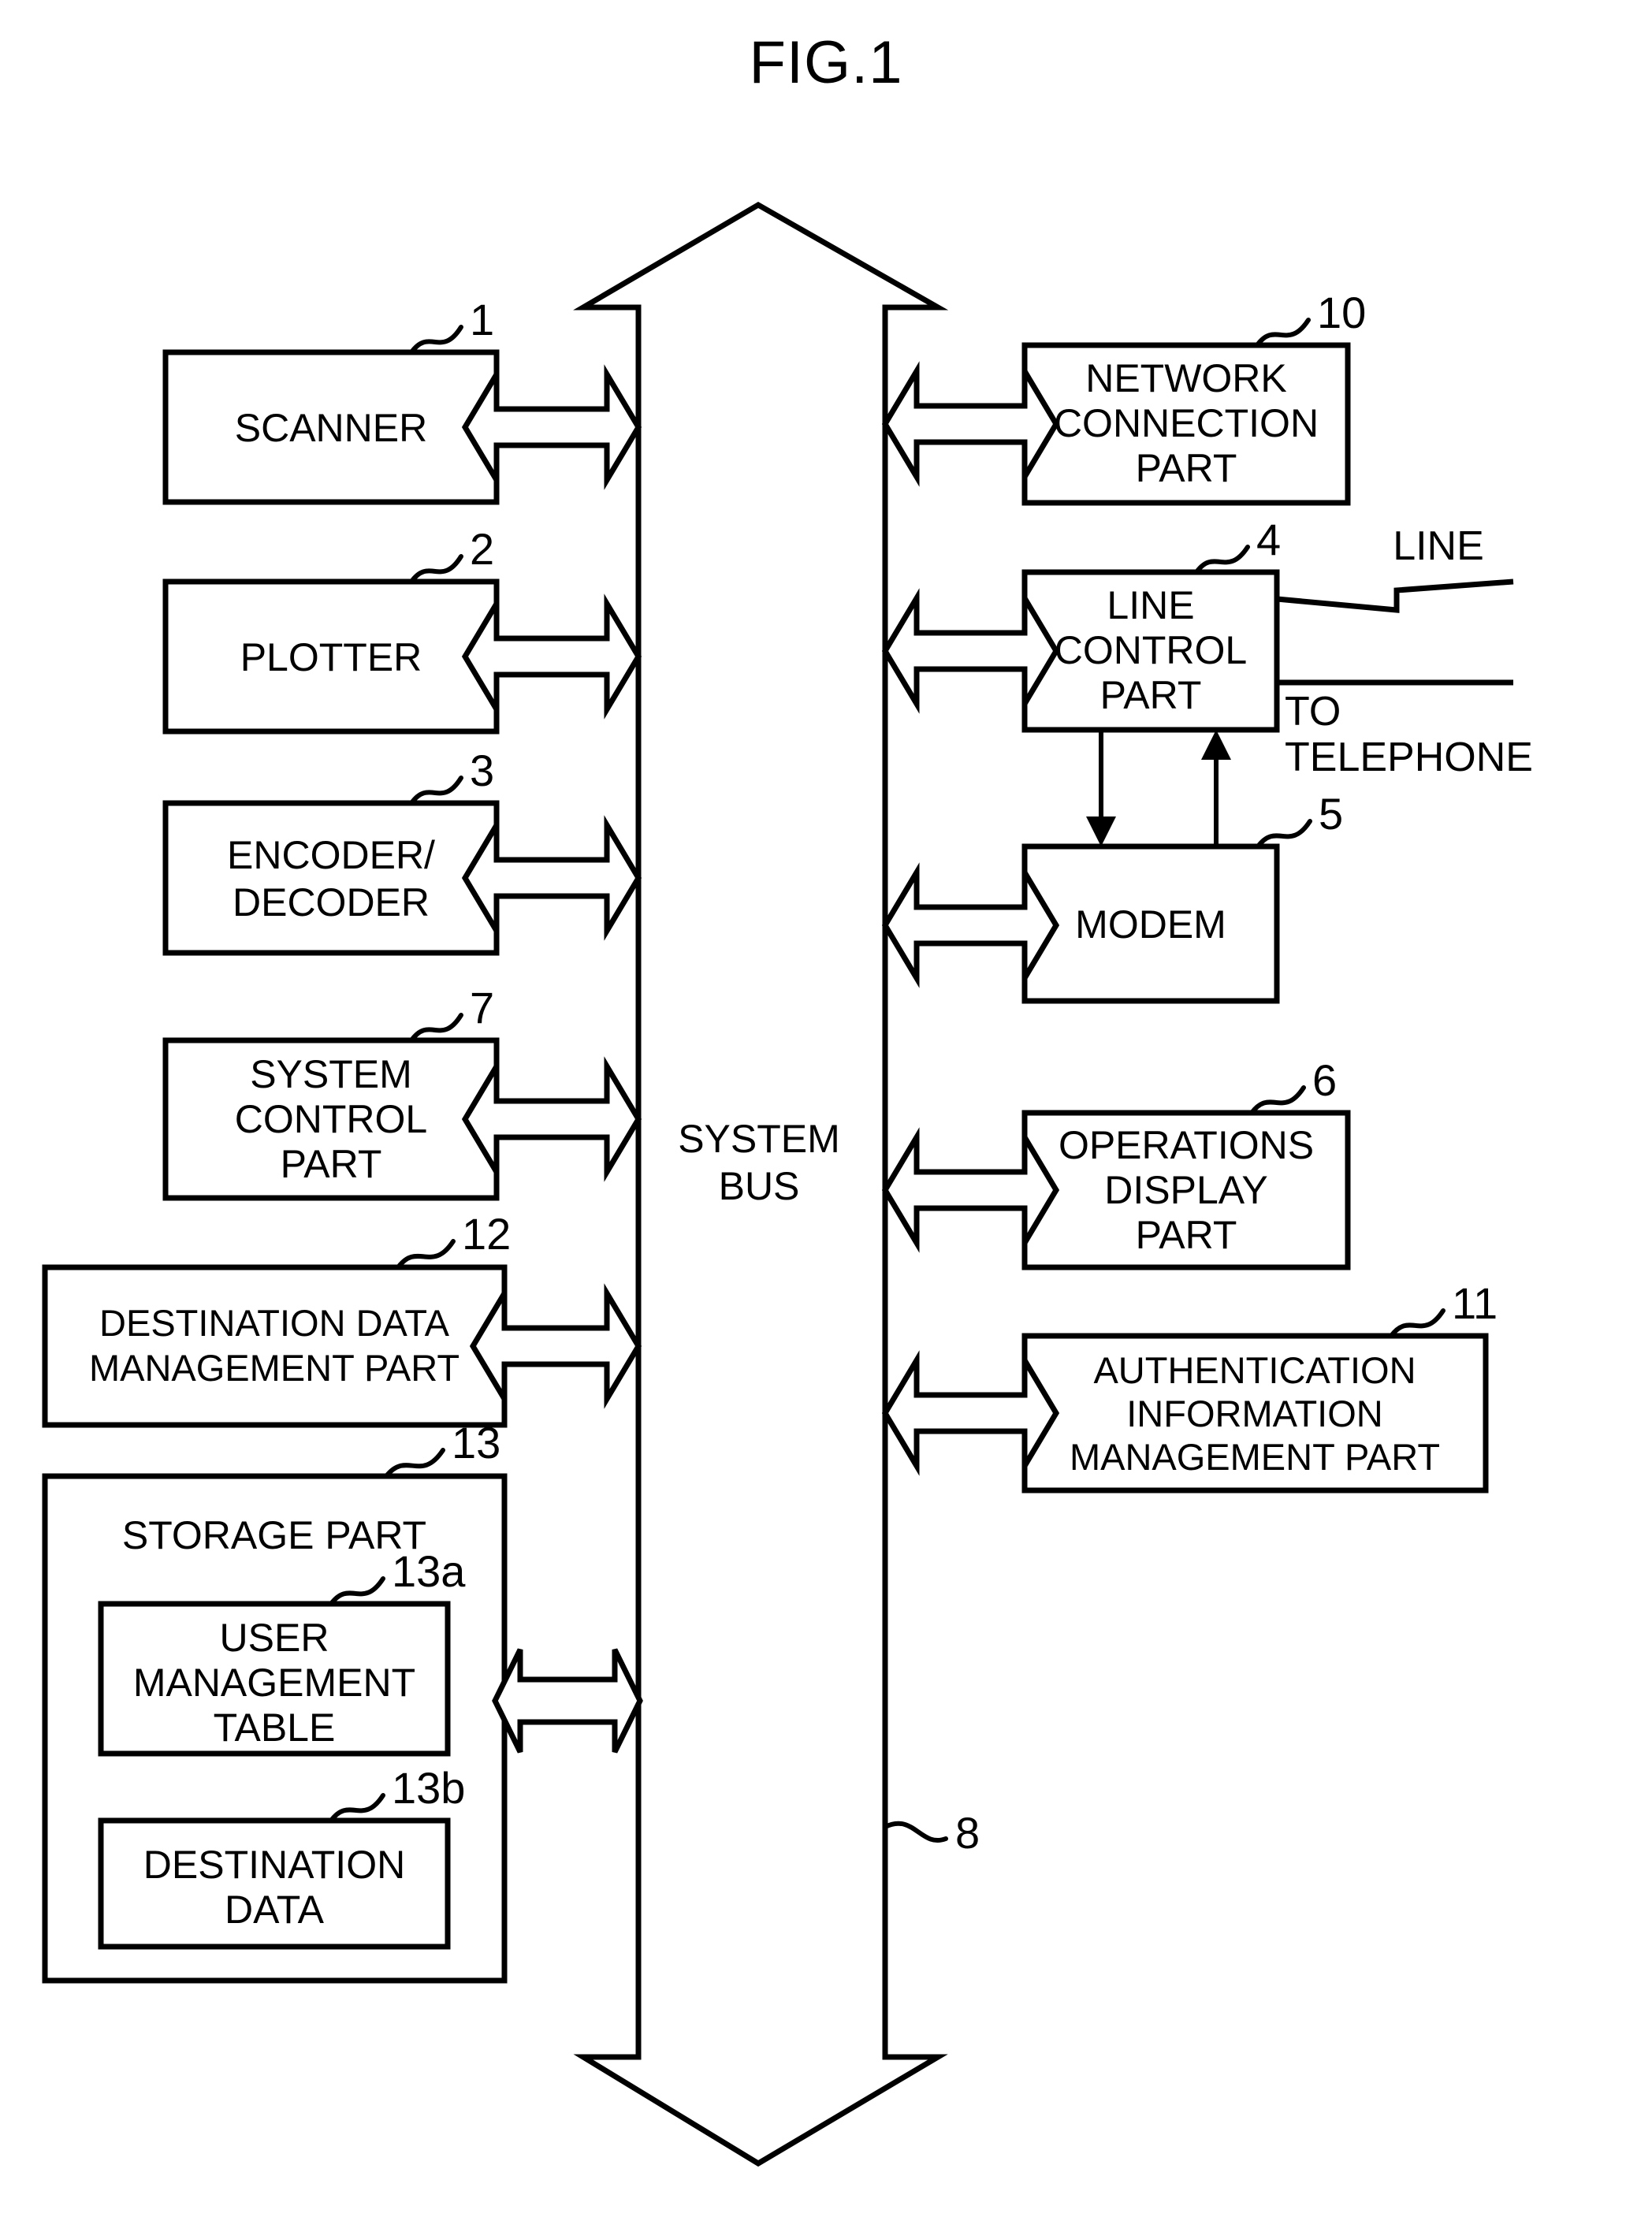  Describe the element at coordinates (331, 1164) in the screenshot. I see `block-system-control-part-label-line3: PART` at that location.